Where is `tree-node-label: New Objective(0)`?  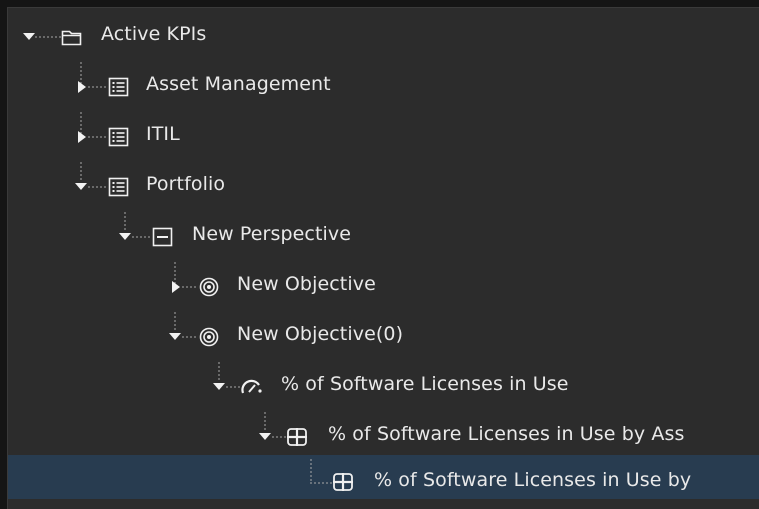
tree-node-label: New Objective(0) is located at coordinates (320, 334).